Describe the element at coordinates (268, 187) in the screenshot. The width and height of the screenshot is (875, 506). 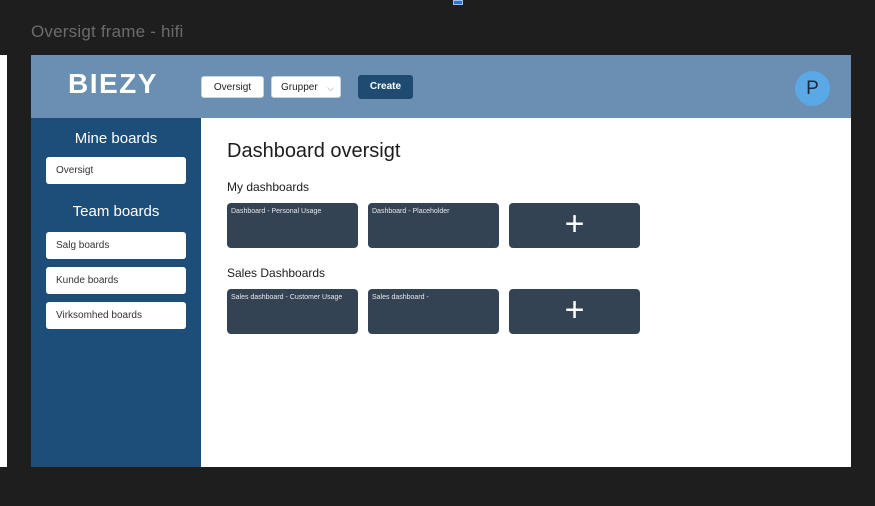
I see `section-label-my-dashboards: My dashboards` at that location.